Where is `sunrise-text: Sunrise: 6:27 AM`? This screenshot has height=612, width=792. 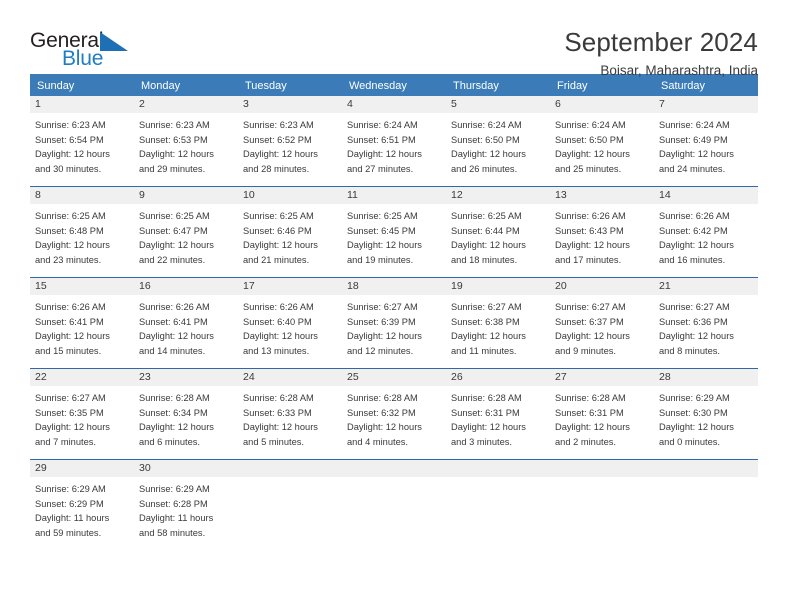
sunrise-text: Sunrise: 6:27 AM is located at coordinates (382, 307).